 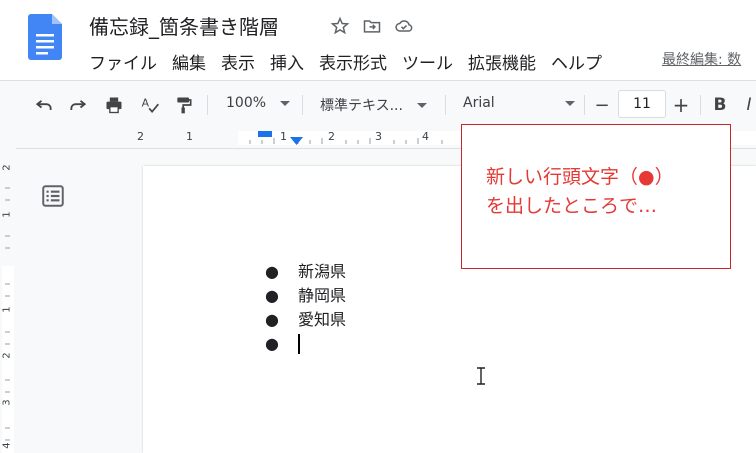 What do you see at coordinates (184, 25) in the screenshot?
I see `document-title: 備忘録_箇条書き階層` at bounding box center [184, 25].